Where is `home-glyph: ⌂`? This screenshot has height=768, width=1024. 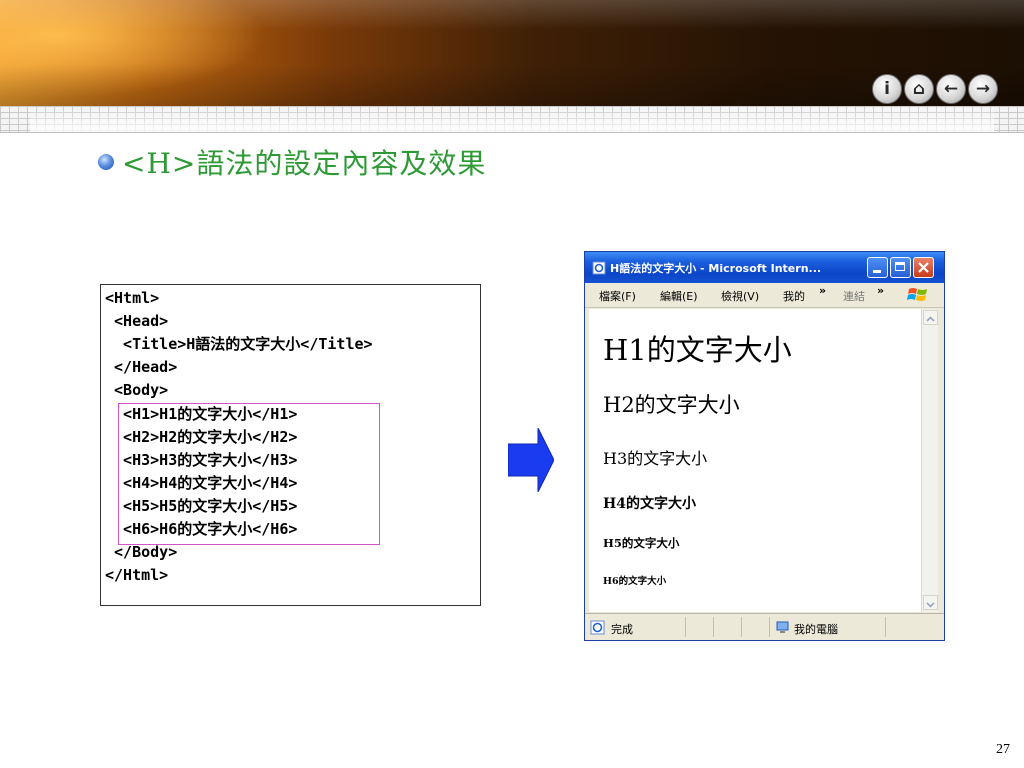 home-glyph: ⌂ is located at coordinates (919, 89).